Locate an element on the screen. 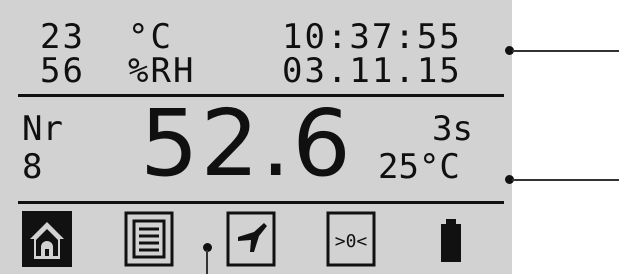  measure-duration: 3s is located at coordinates (452, 129).